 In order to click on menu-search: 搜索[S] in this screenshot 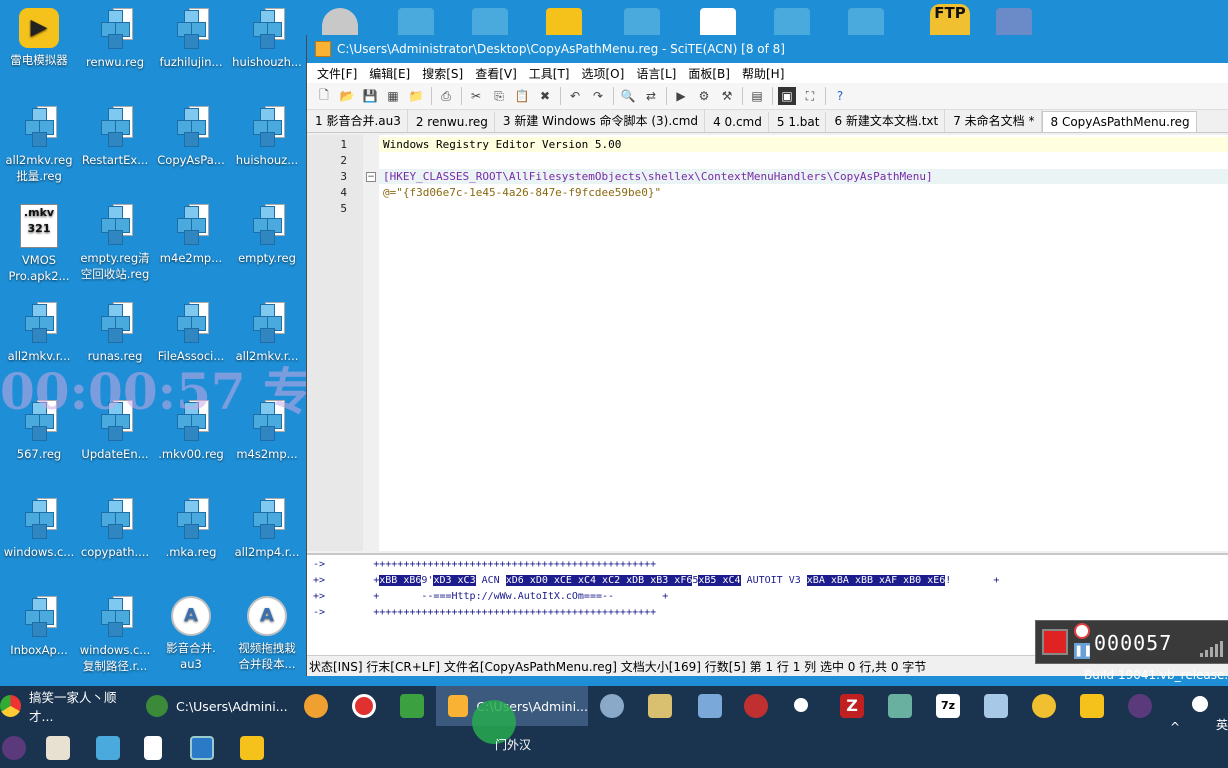, I will do `click(442, 73)`.